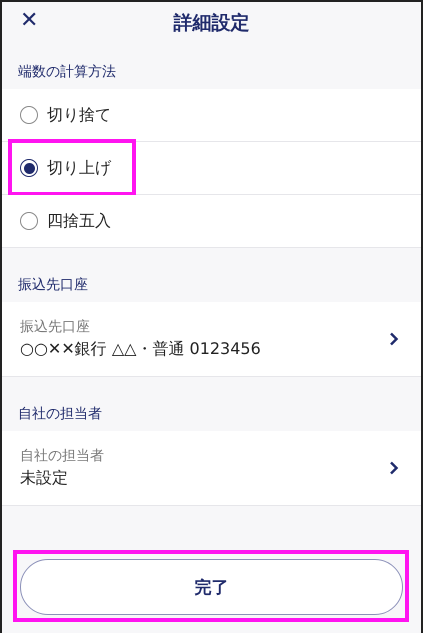  What do you see at coordinates (44, 478) in the screenshot?
I see `row-value: 未設定` at bounding box center [44, 478].